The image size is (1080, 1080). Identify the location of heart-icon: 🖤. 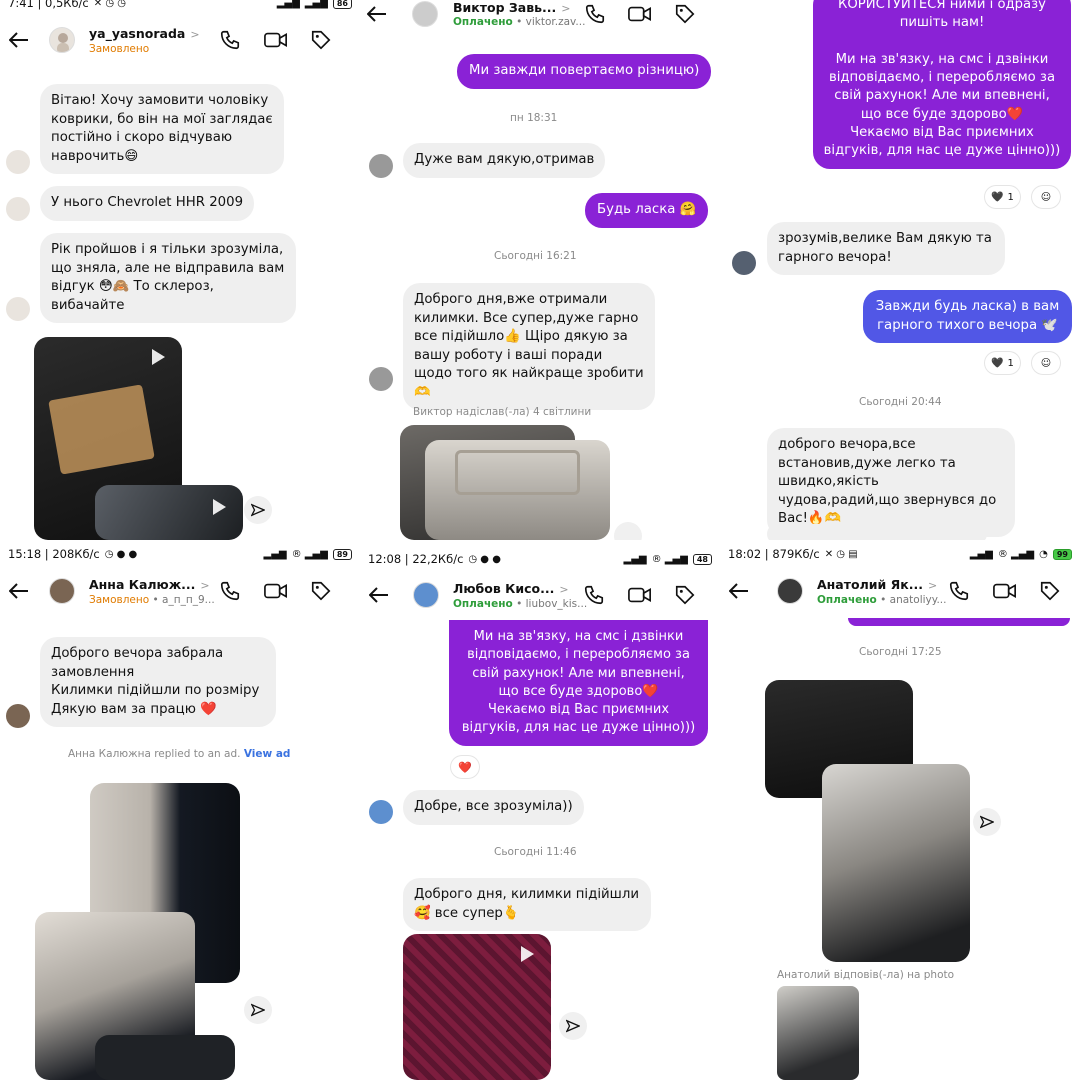
(997, 197).